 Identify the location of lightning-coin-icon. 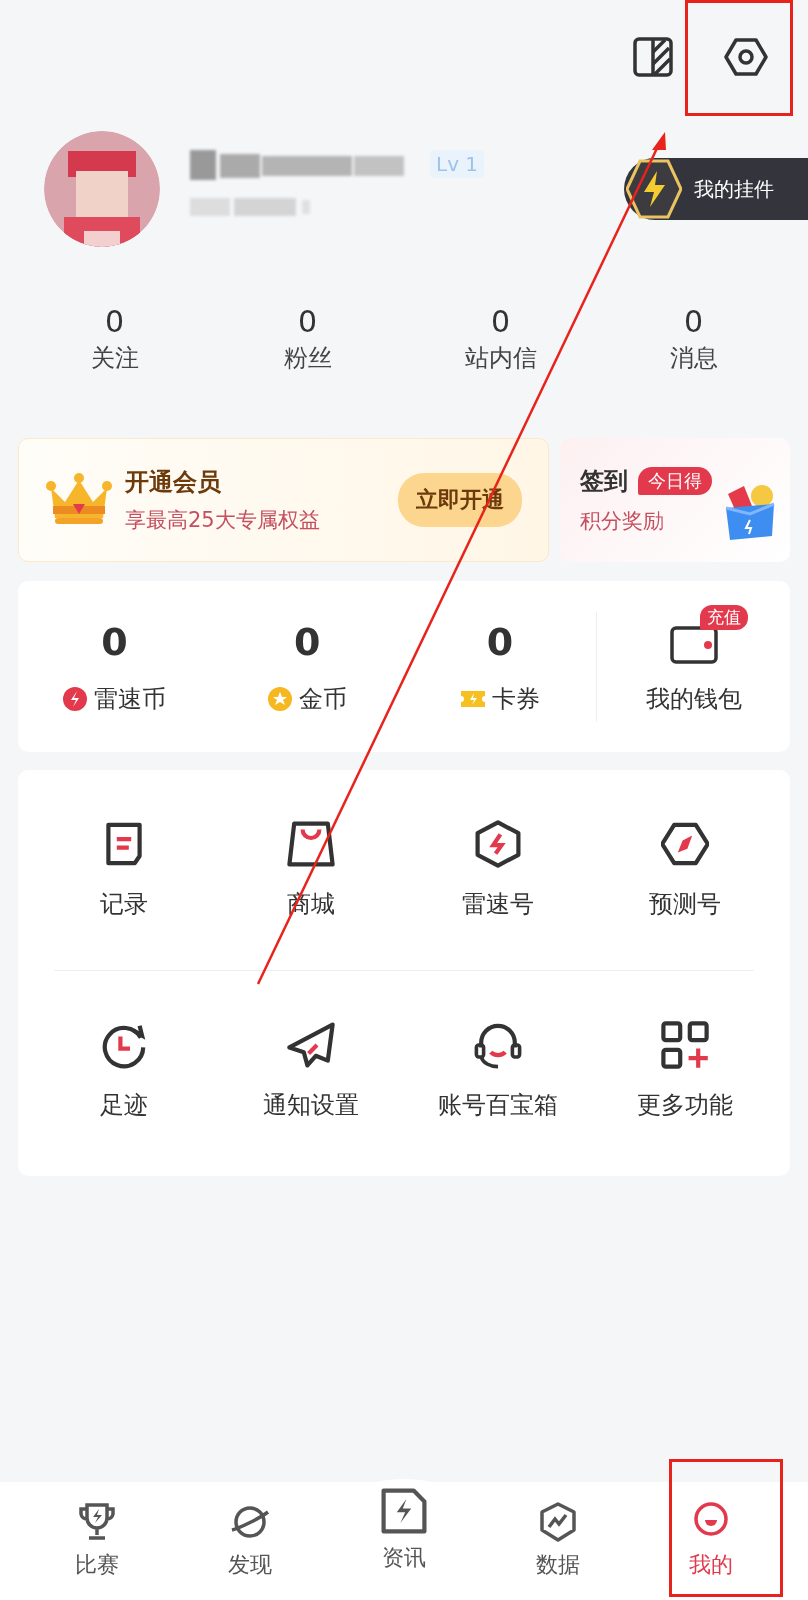
(75, 698).